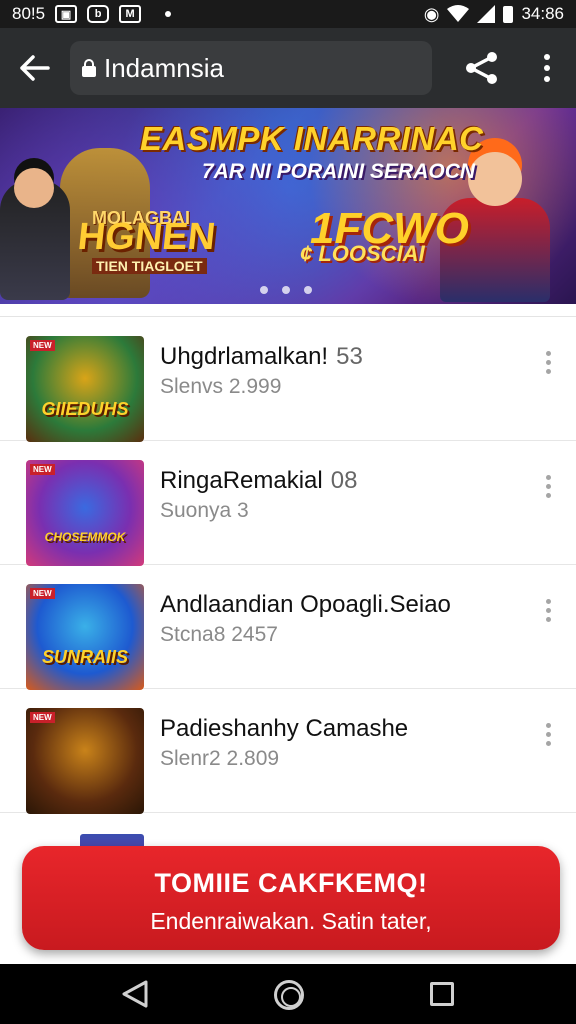 Image resolution: width=576 pixels, height=1024 pixels. I want to click on item-title-text: RingaRemakial, so click(241, 480).